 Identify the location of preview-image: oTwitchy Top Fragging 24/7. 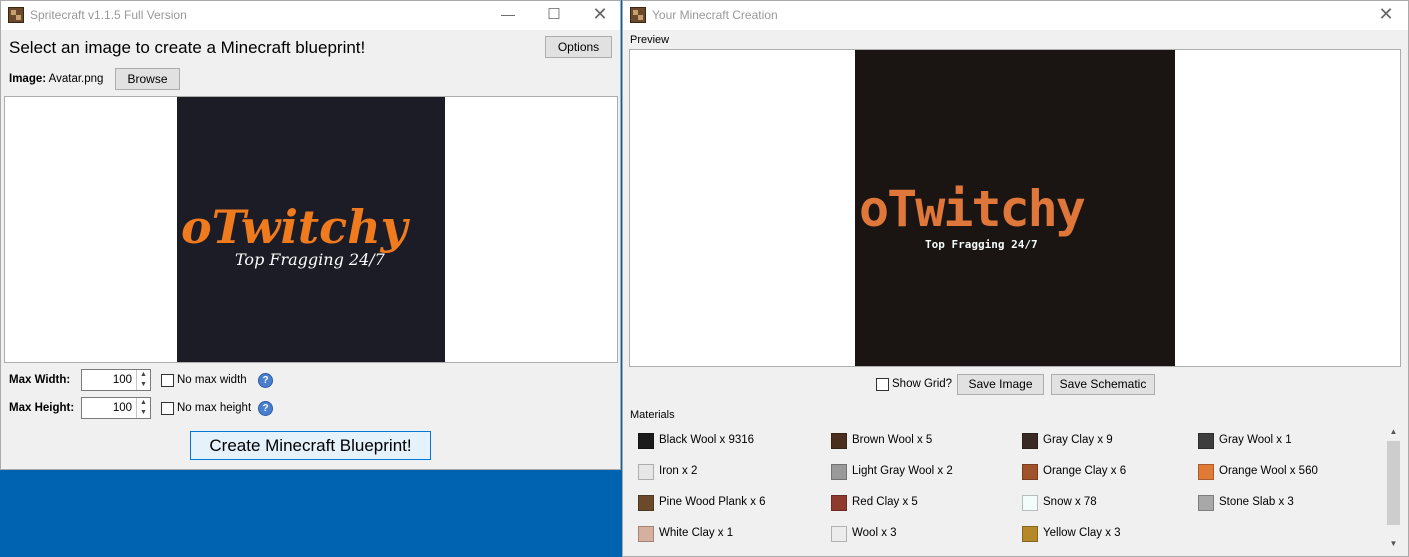
(1015, 208).